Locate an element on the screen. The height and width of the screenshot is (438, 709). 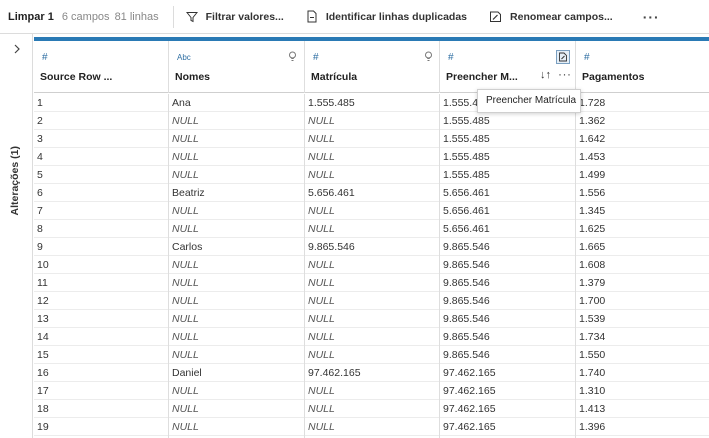
source-row-cell: 2 is located at coordinates (101, 121).